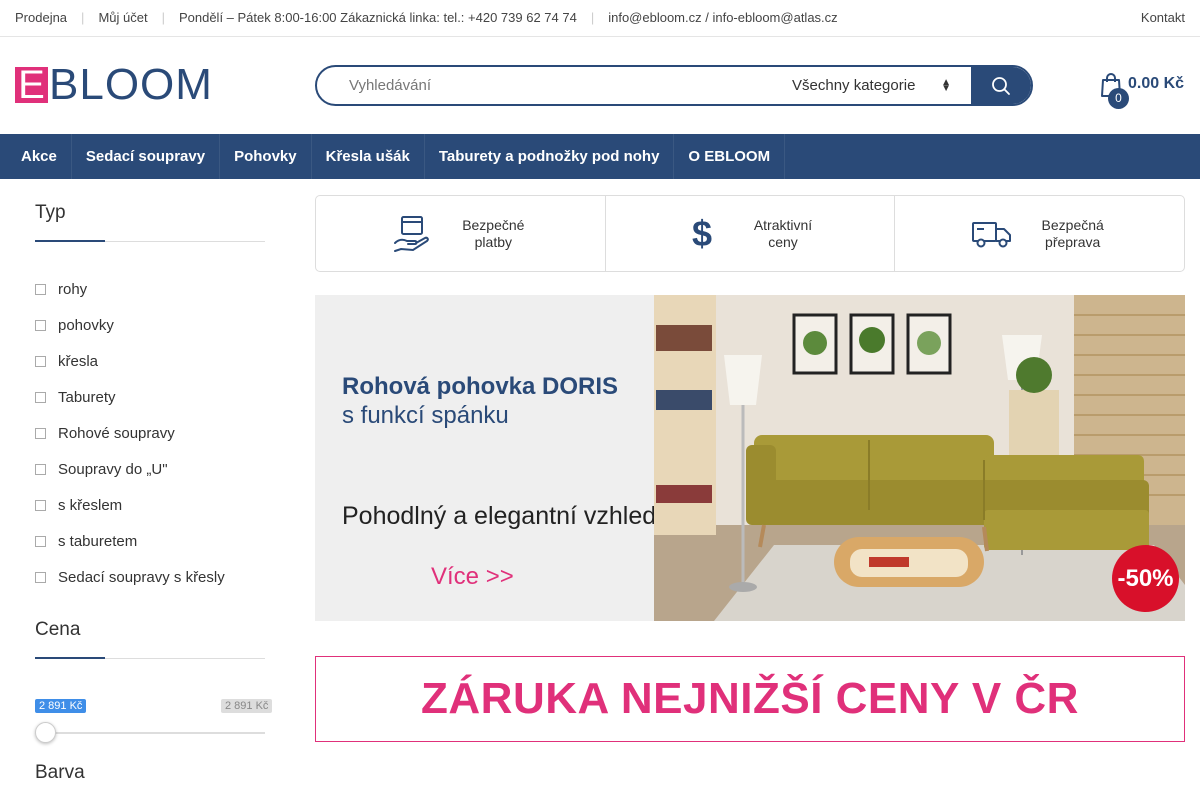 Image resolution: width=1200 pixels, height=800 pixels. What do you see at coordinates (87, 397) in the screenshot?
I see `filter-option-label: Taburety` at bounding box center [87, 397].